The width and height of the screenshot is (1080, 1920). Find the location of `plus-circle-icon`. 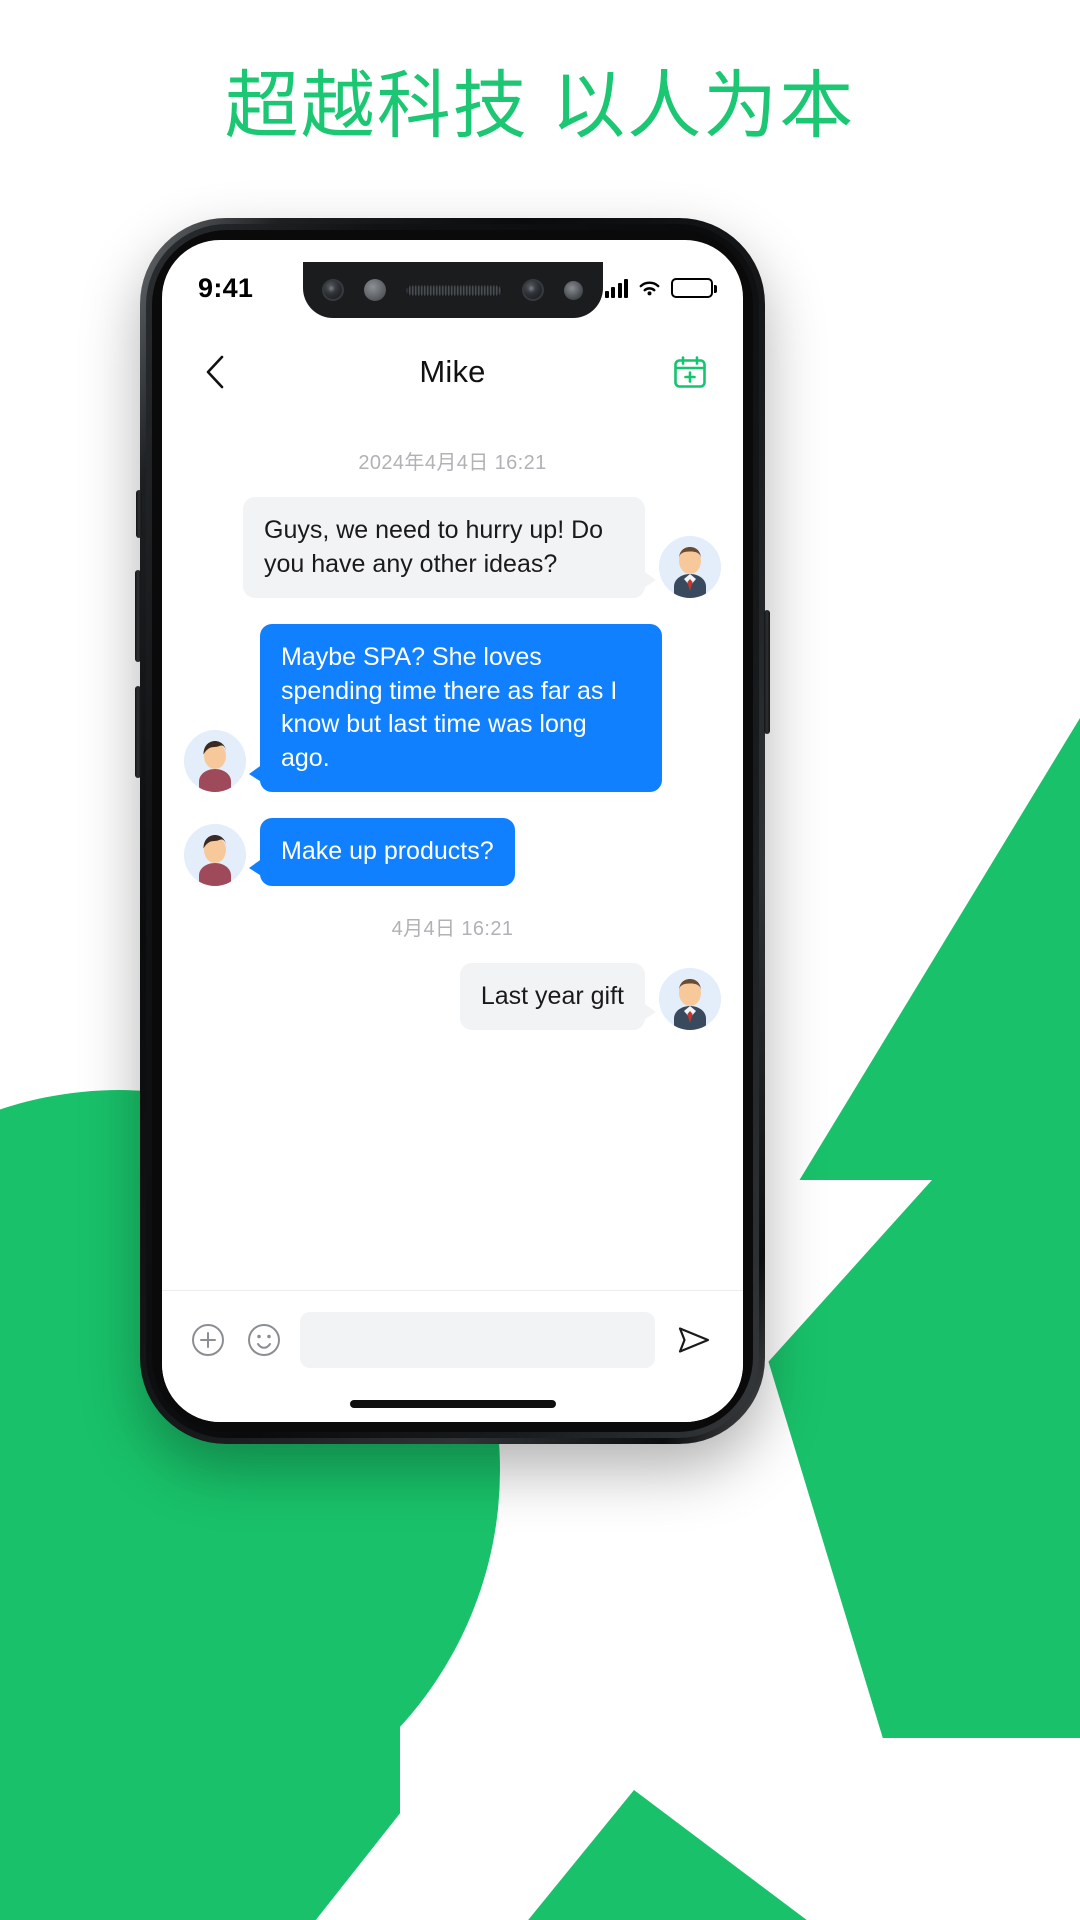

plus-circle-icon is located at coordinates (208, 1339).